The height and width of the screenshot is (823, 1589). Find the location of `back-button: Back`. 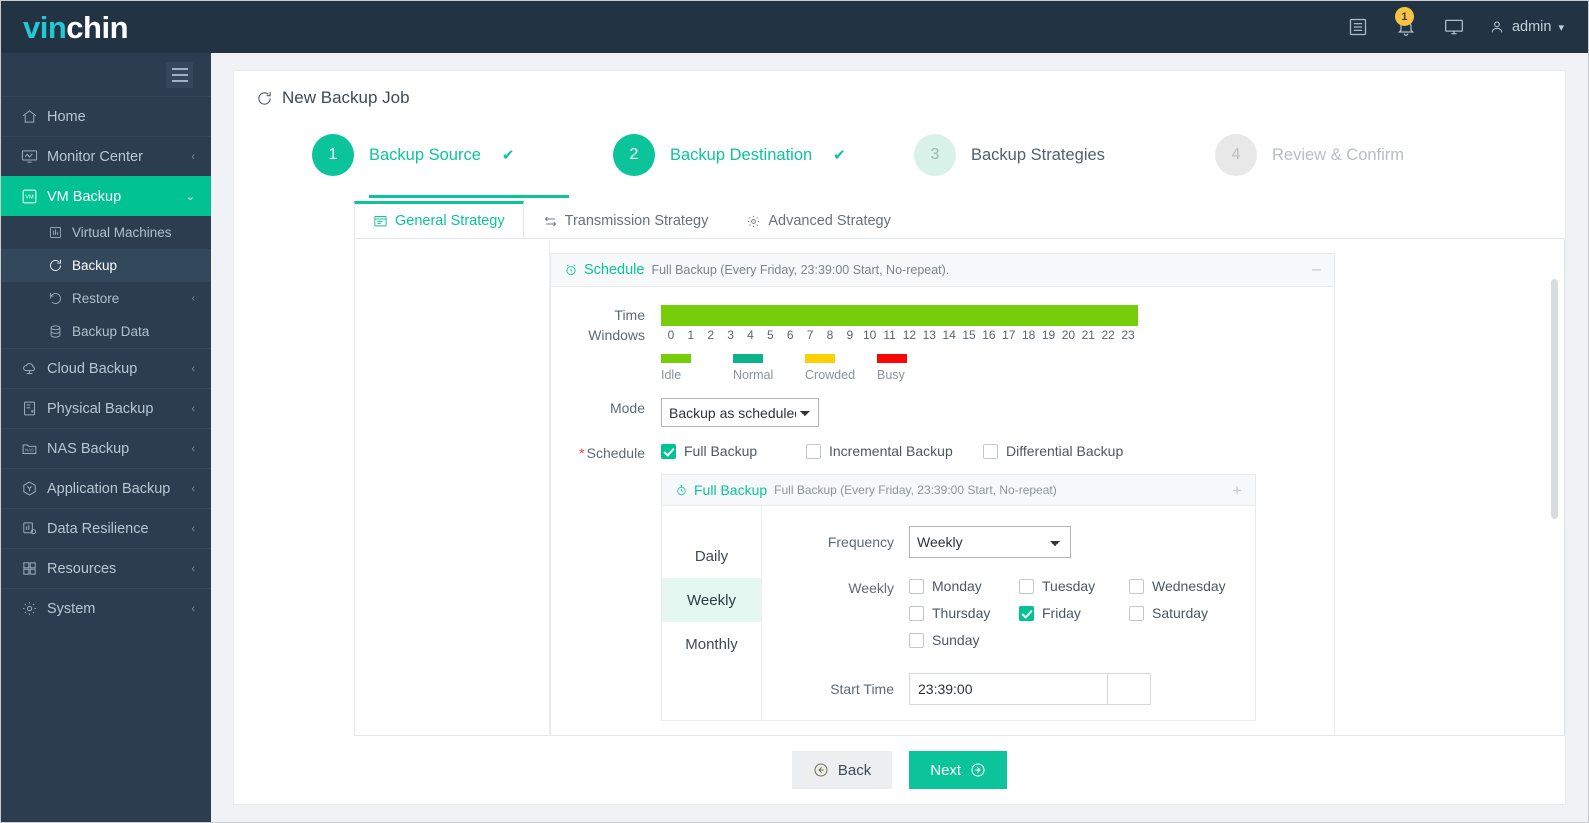

back-button: Back is located at coordinates (842, 770).